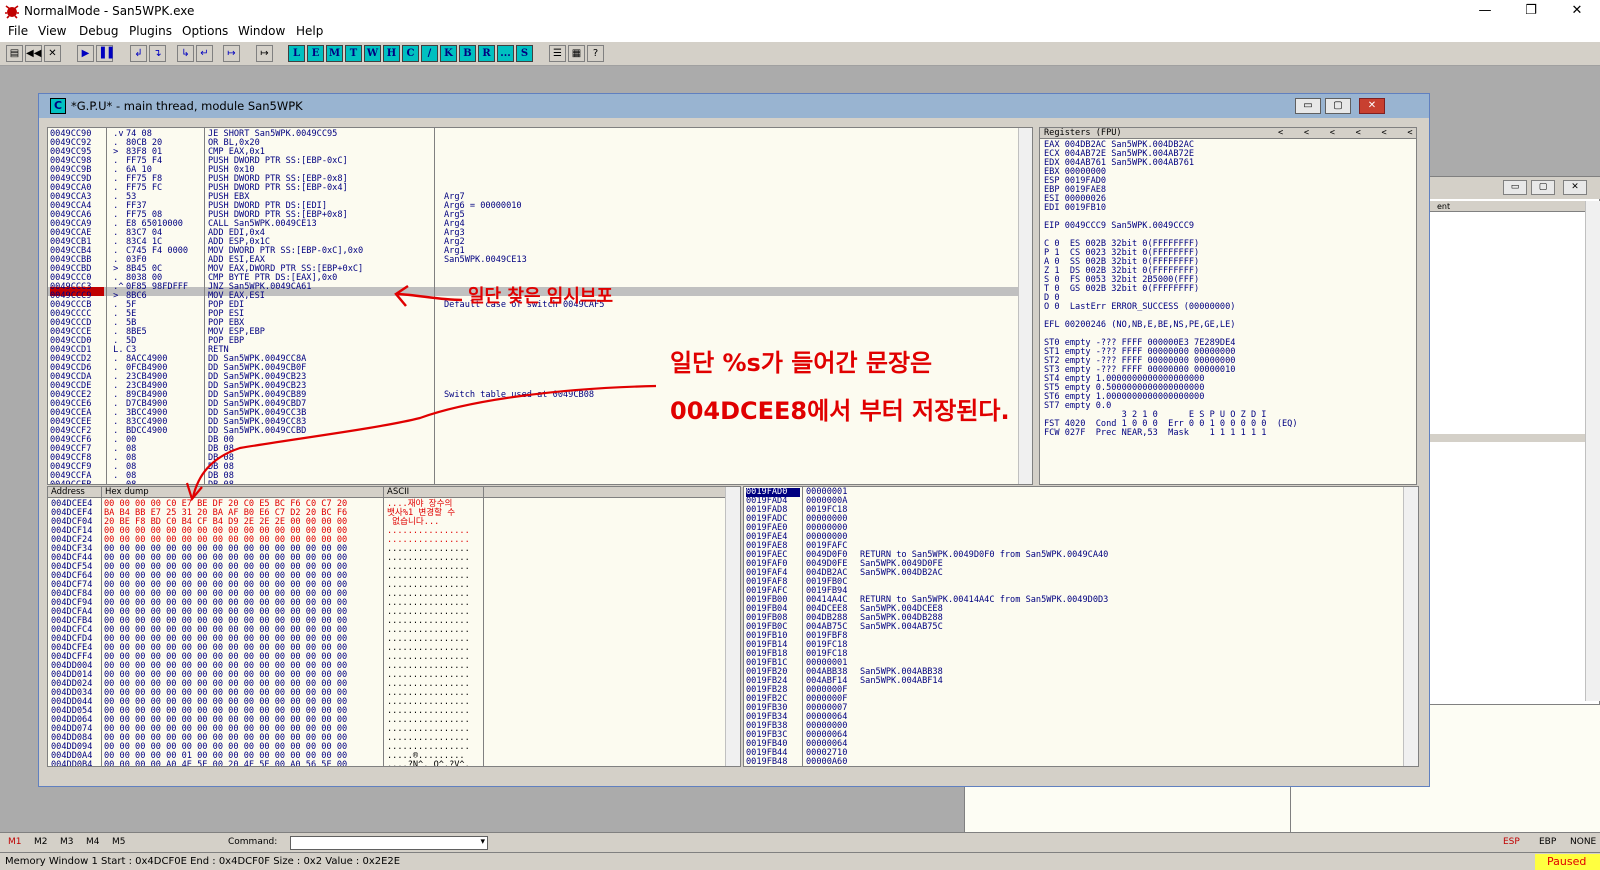 The image size is (1600, 870). I want to click on stack-vertical-scrollbar, so click(1410, 626).